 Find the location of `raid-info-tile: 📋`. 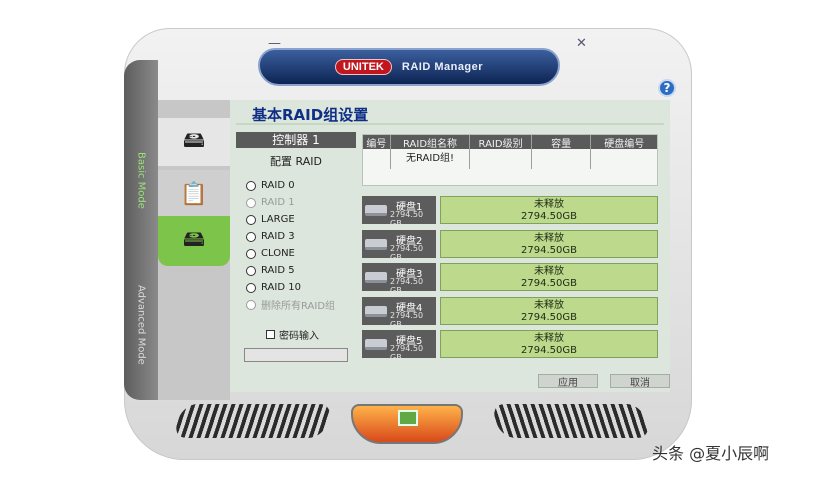

raid-info-tile: 📋 is located at coordinates (194, 194).